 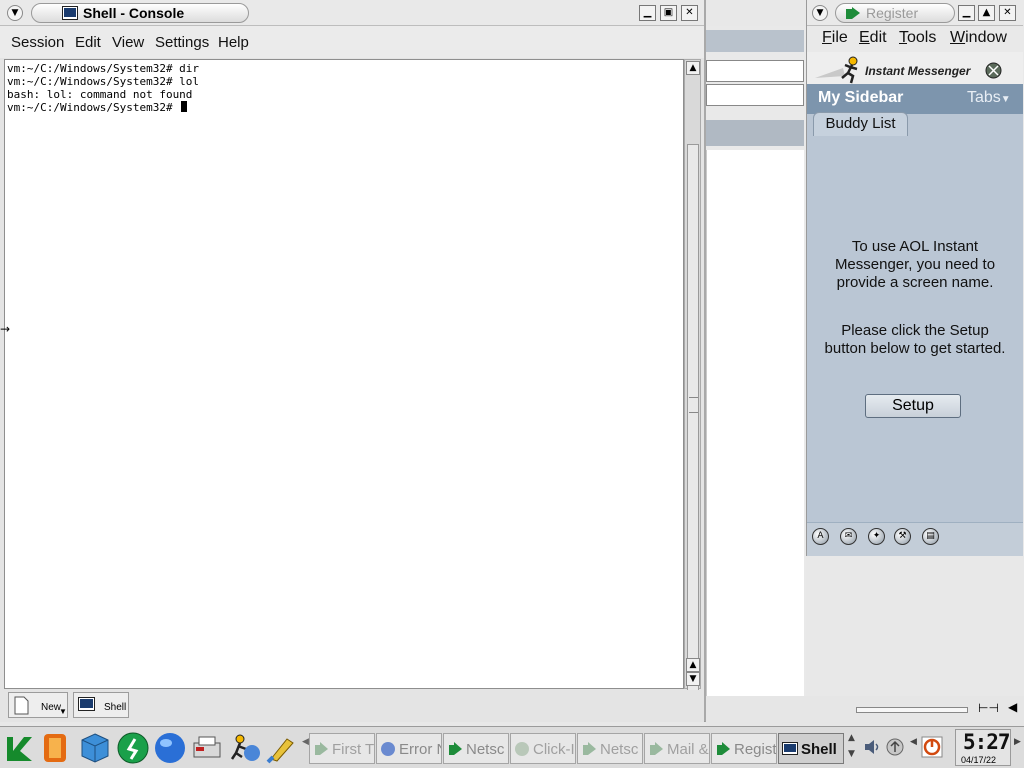 I want to click on vertical-scrollbar: ▲ ▲ ▼, so click(x=692, y=387).